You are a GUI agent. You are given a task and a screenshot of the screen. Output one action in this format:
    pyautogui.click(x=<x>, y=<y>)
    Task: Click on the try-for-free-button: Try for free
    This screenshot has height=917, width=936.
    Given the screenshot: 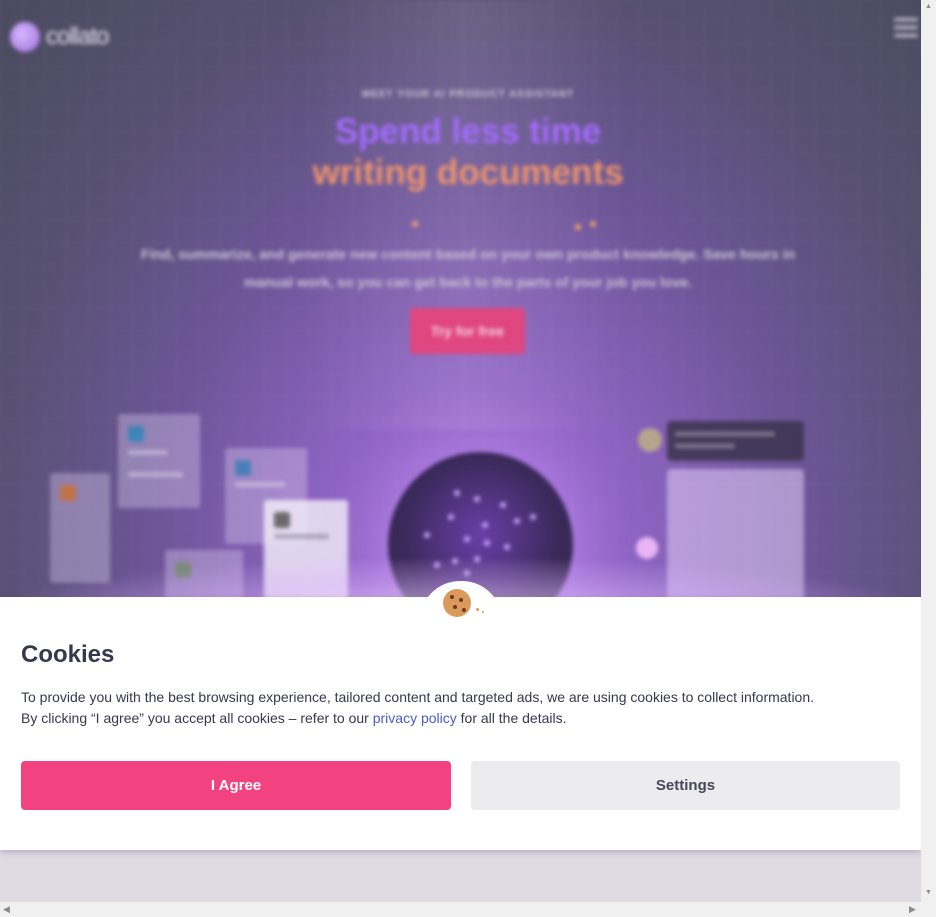 What is the action you would take?
    pyautogui.click(x=467, y=331)
    